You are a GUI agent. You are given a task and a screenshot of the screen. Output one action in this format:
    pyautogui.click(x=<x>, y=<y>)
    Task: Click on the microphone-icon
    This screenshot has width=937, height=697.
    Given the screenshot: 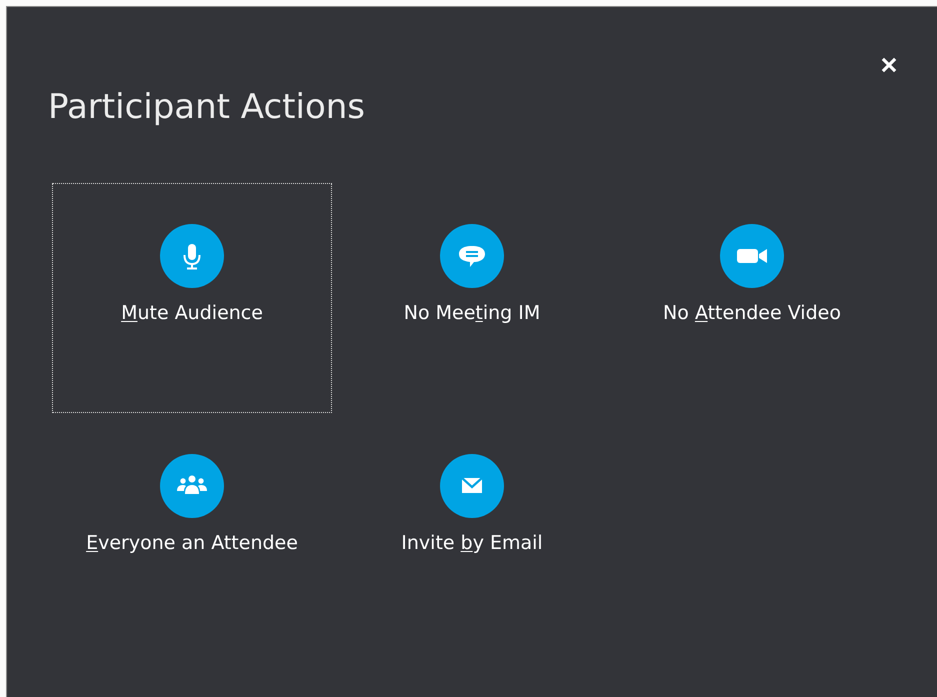 What is the action you would take?
    pyautogui.click(x=192, y=256)
    